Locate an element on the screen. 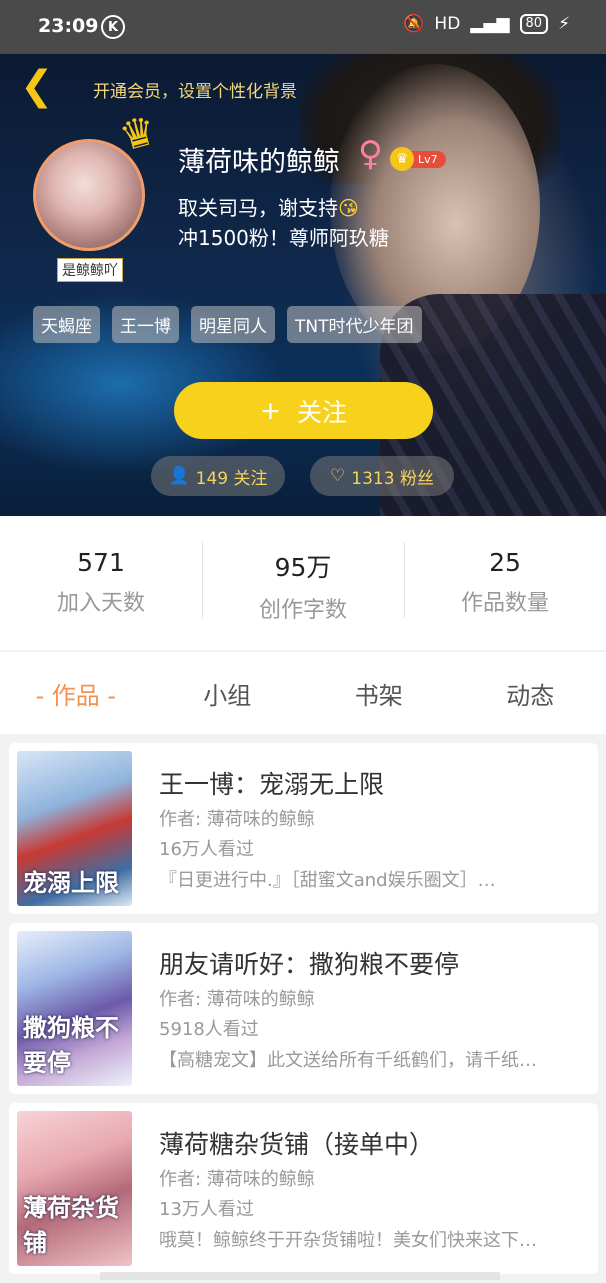 Image resolution: width=606 pixels, height=1283 pixels. bottom-edge is located at coordinates (300, 1276).